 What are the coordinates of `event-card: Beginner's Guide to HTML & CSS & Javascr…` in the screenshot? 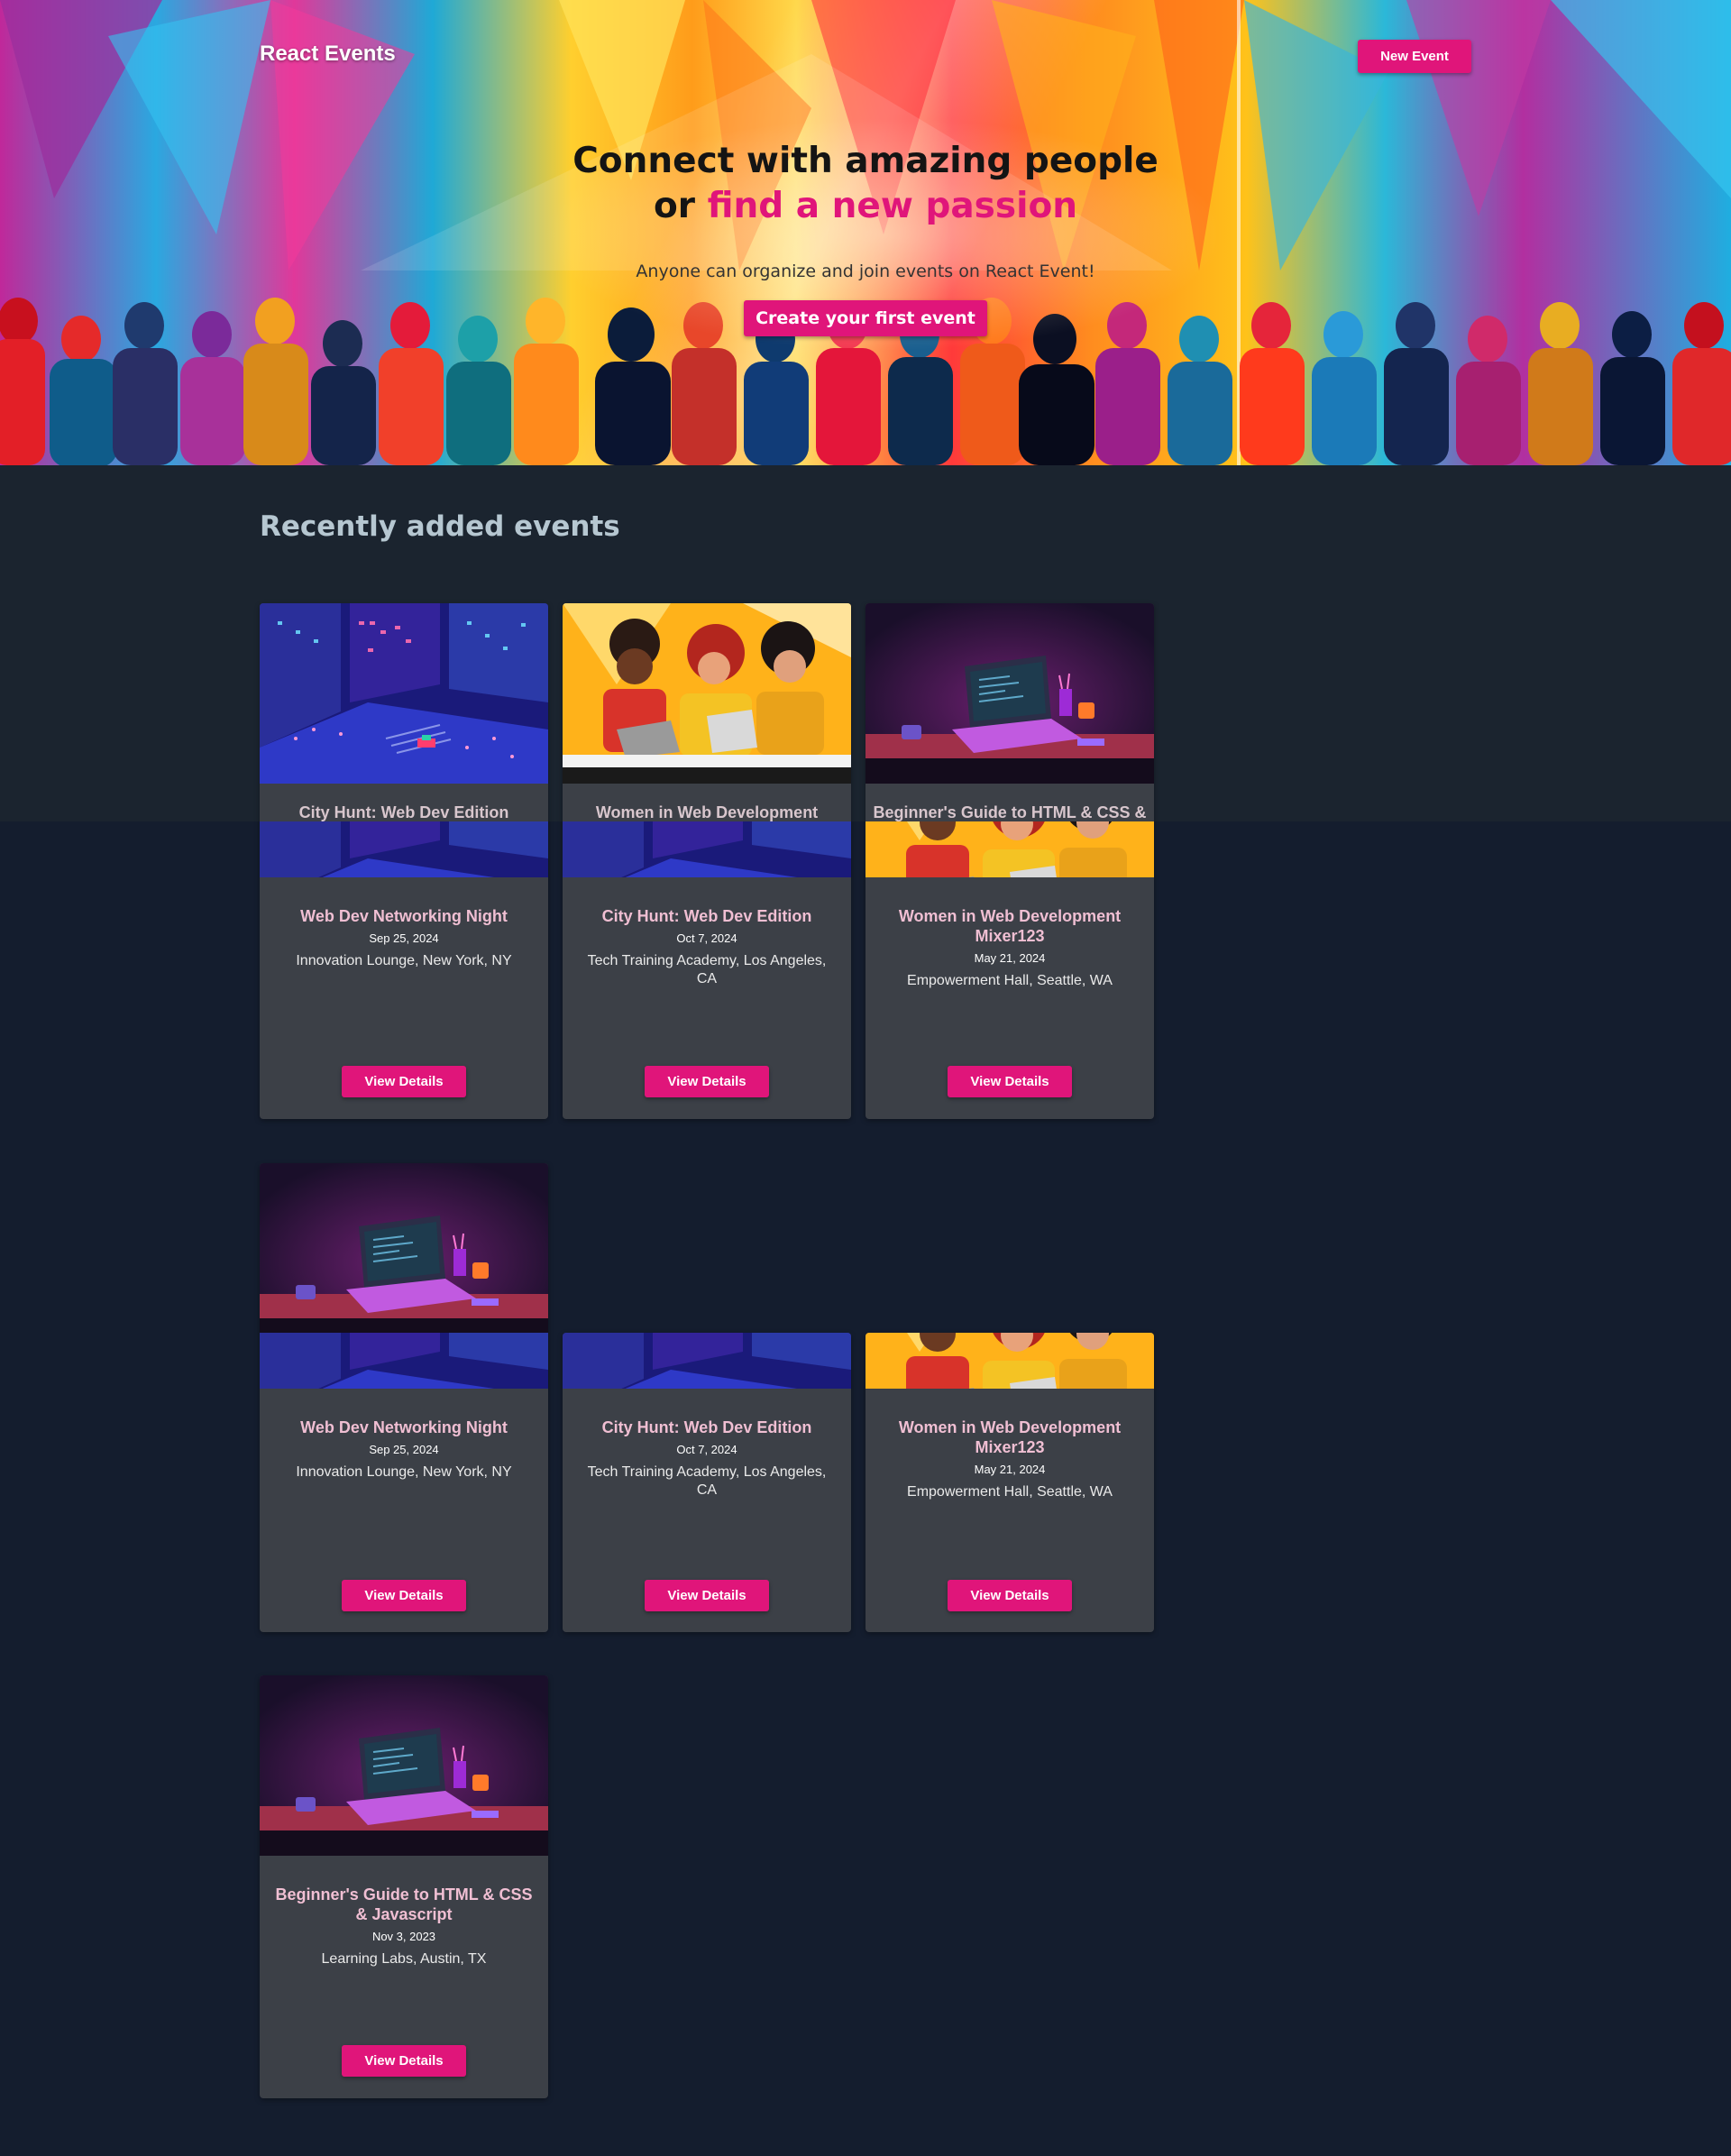 It's located at (404, 1886).